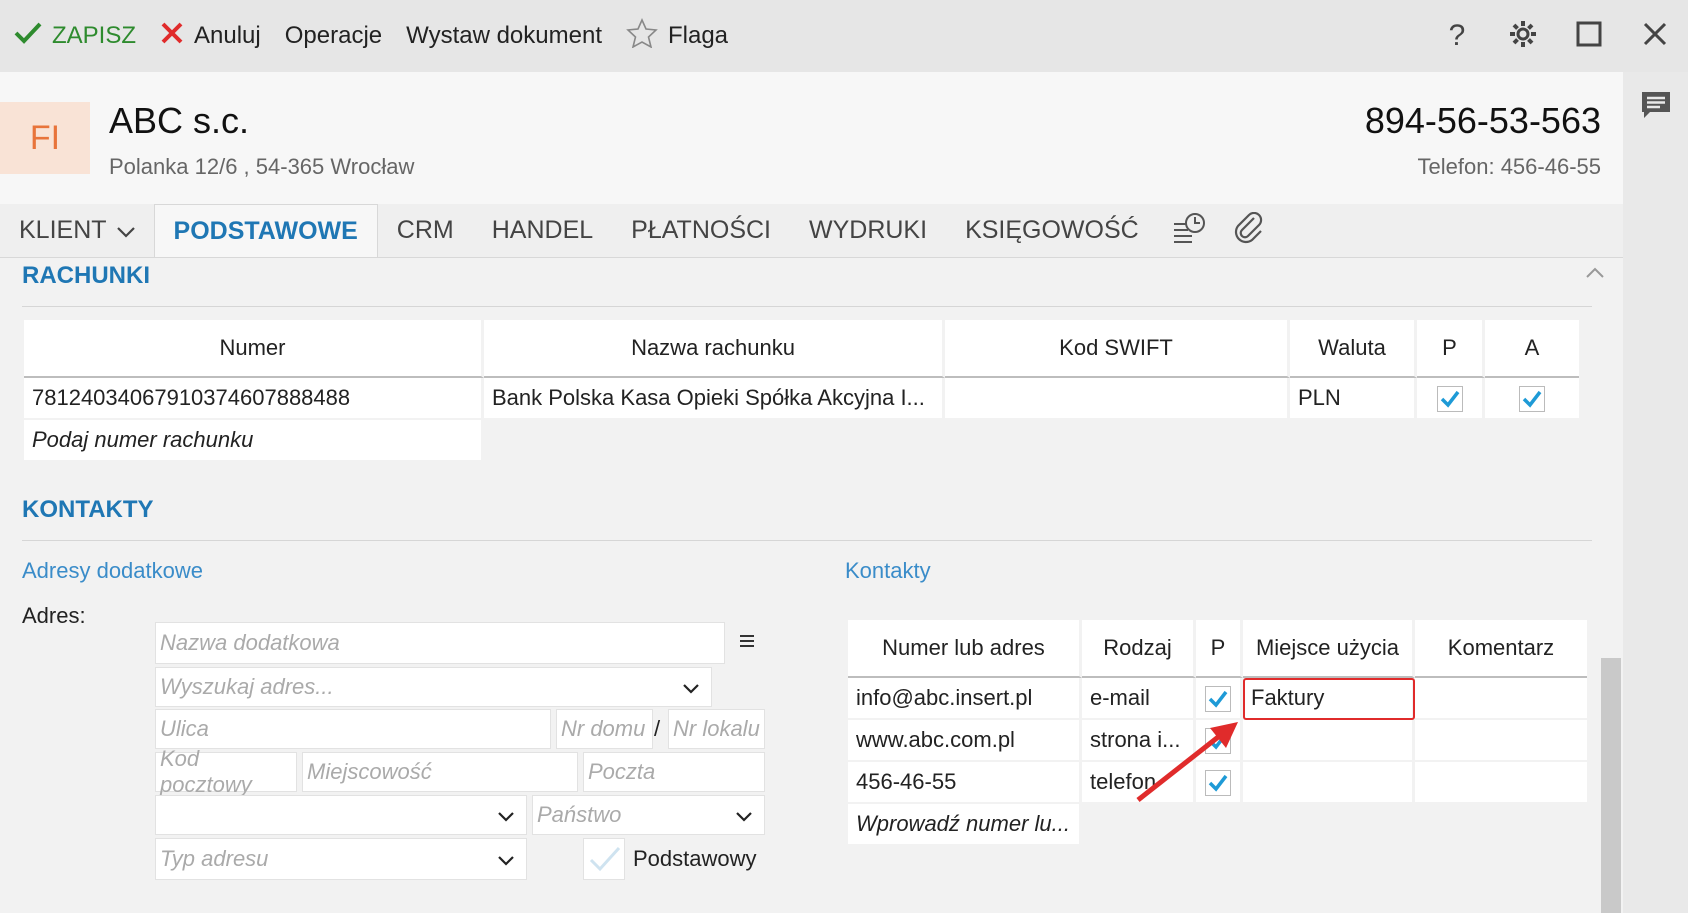 This screenshot has width=1688, height=913. Describe the element at coordinates (965, 741) in the screenshot. I see `contact-value: www.abc.com.pl` at that location.